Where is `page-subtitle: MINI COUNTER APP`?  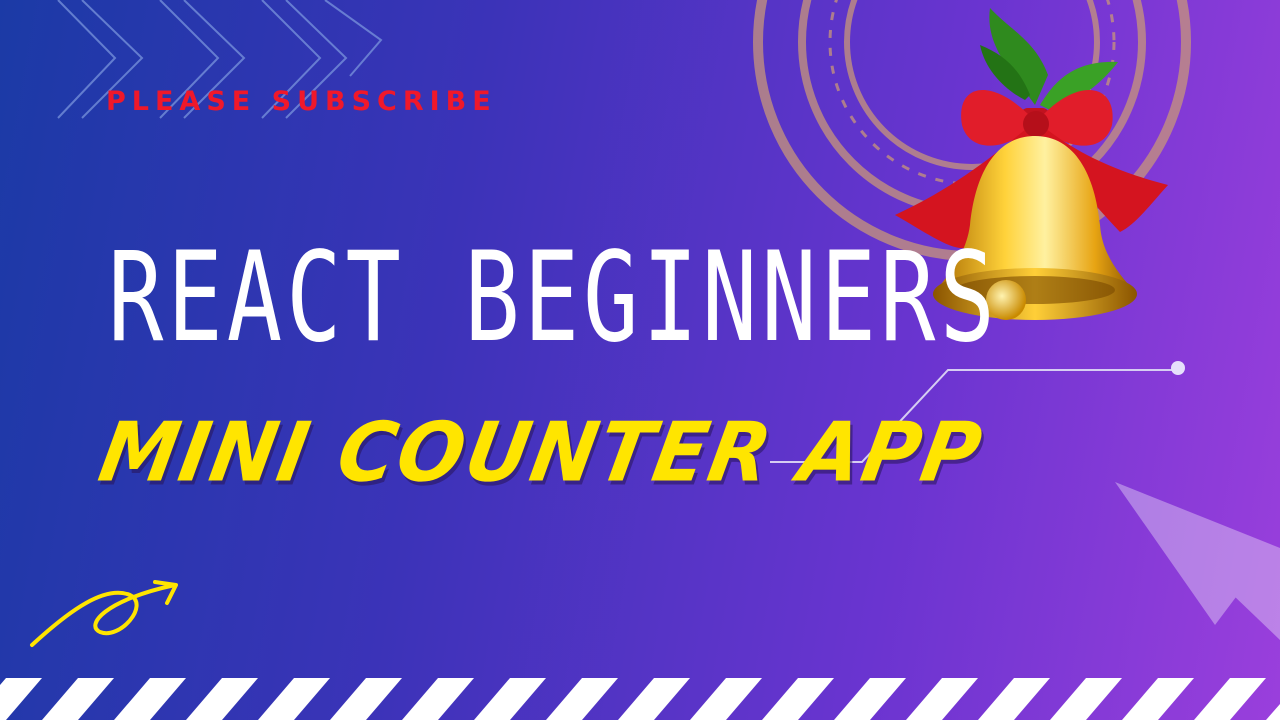 page-subtitle: MINI COUNTER APP is located at coordinates (541, 453).